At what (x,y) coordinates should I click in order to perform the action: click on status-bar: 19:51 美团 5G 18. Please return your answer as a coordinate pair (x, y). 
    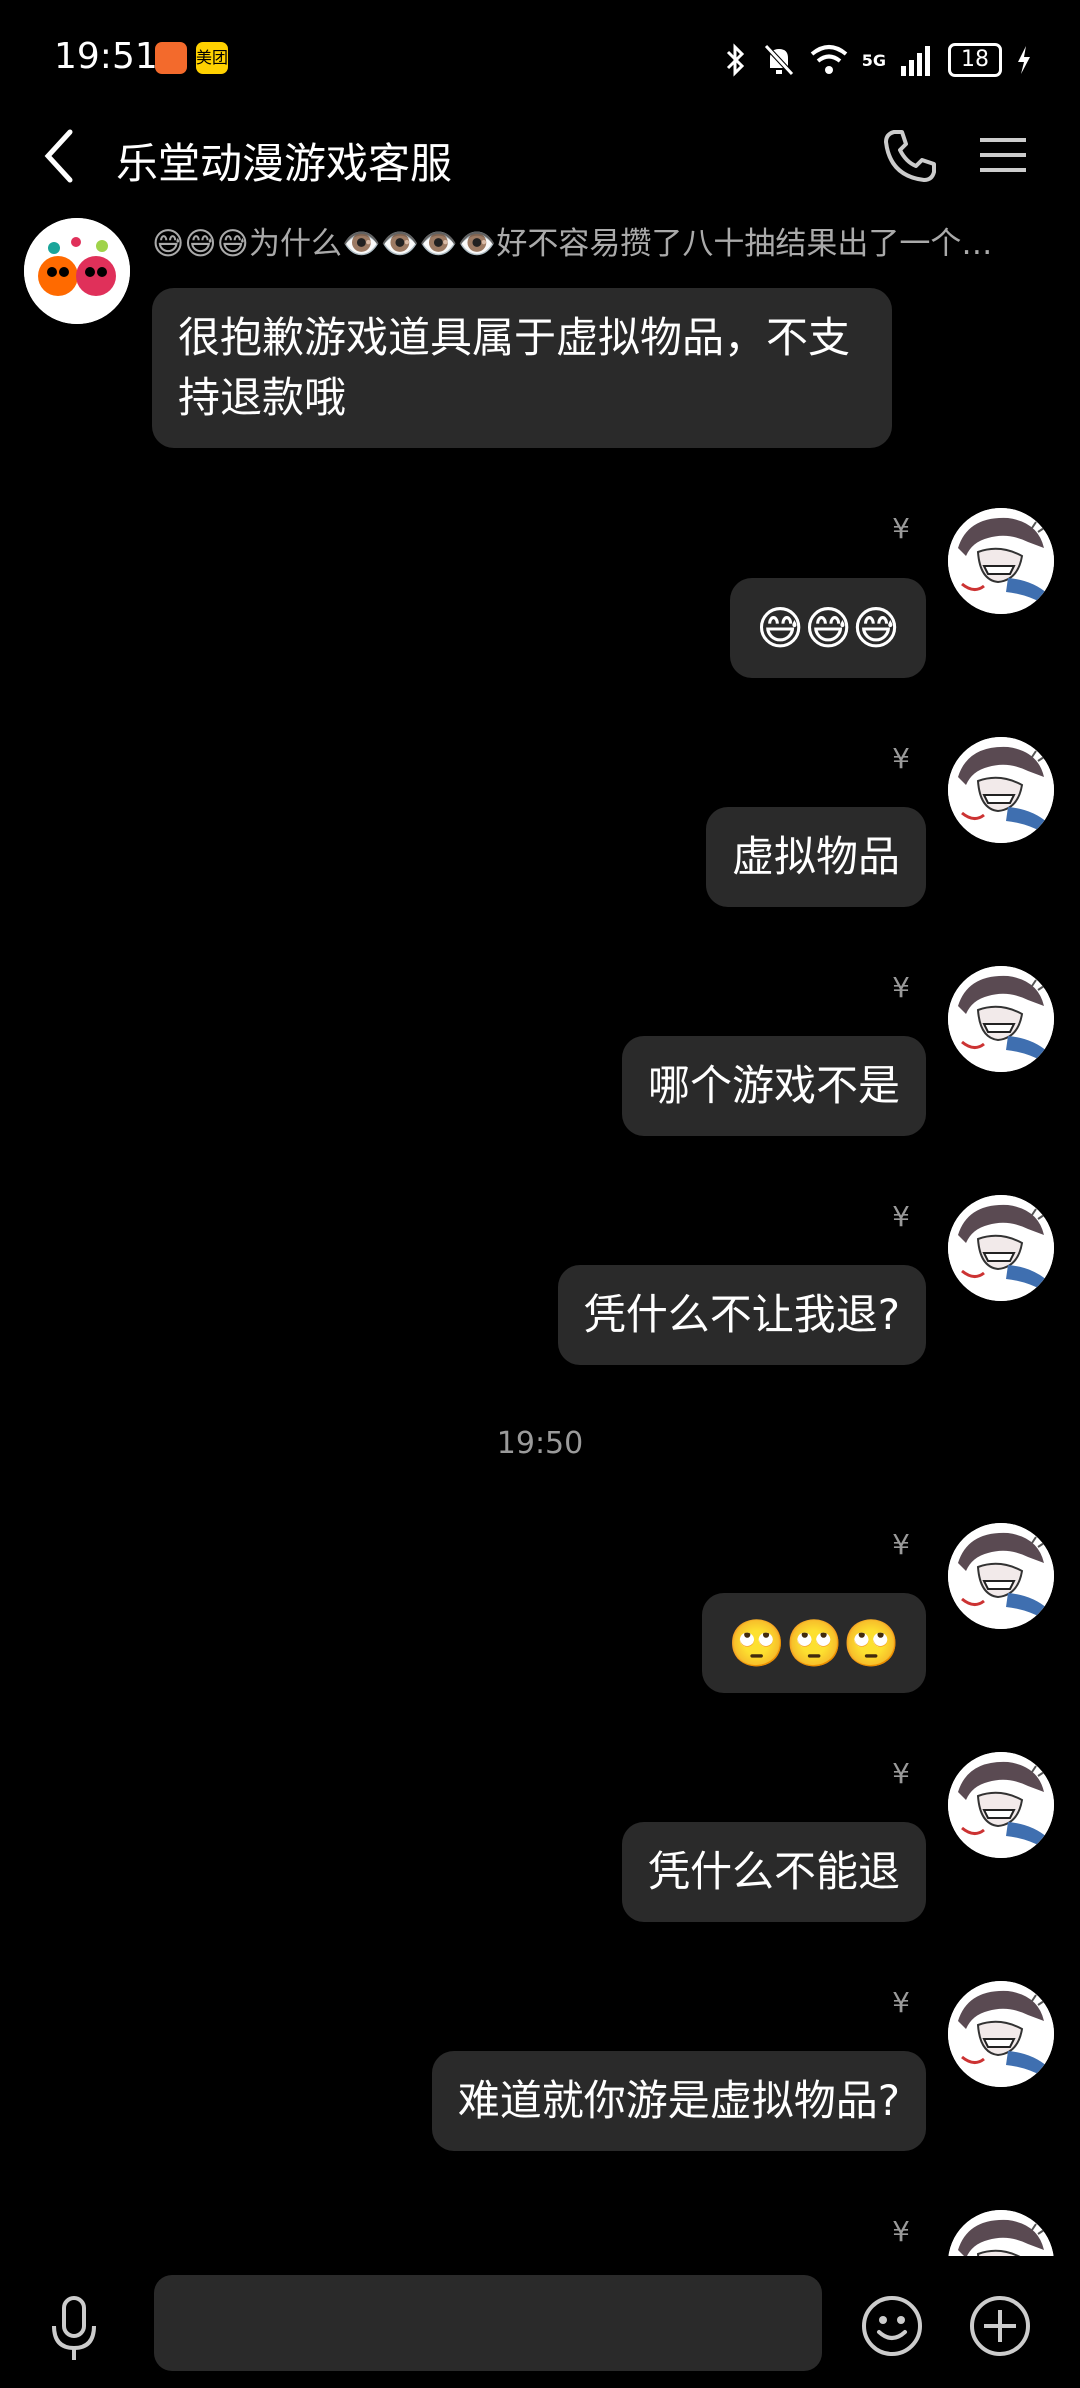
    Looking at the image, I should click on (540, 58).